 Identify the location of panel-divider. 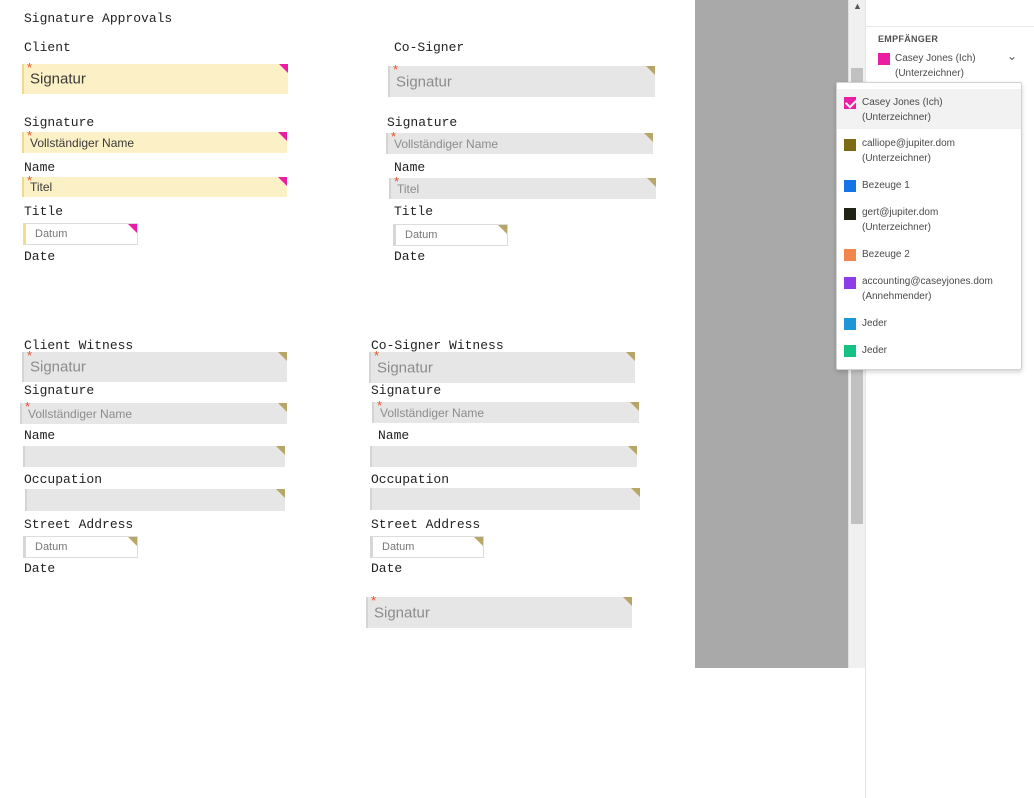
(950, 26).